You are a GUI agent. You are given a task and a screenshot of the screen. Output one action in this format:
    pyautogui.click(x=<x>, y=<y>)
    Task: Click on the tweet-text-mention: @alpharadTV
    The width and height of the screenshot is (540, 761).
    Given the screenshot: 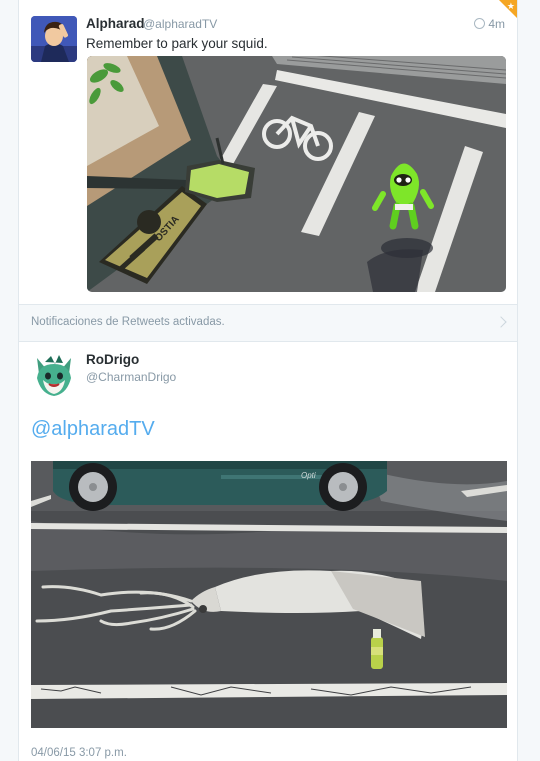 What is the action you would take?
    pyautogui.click(x=93, y=429)
    